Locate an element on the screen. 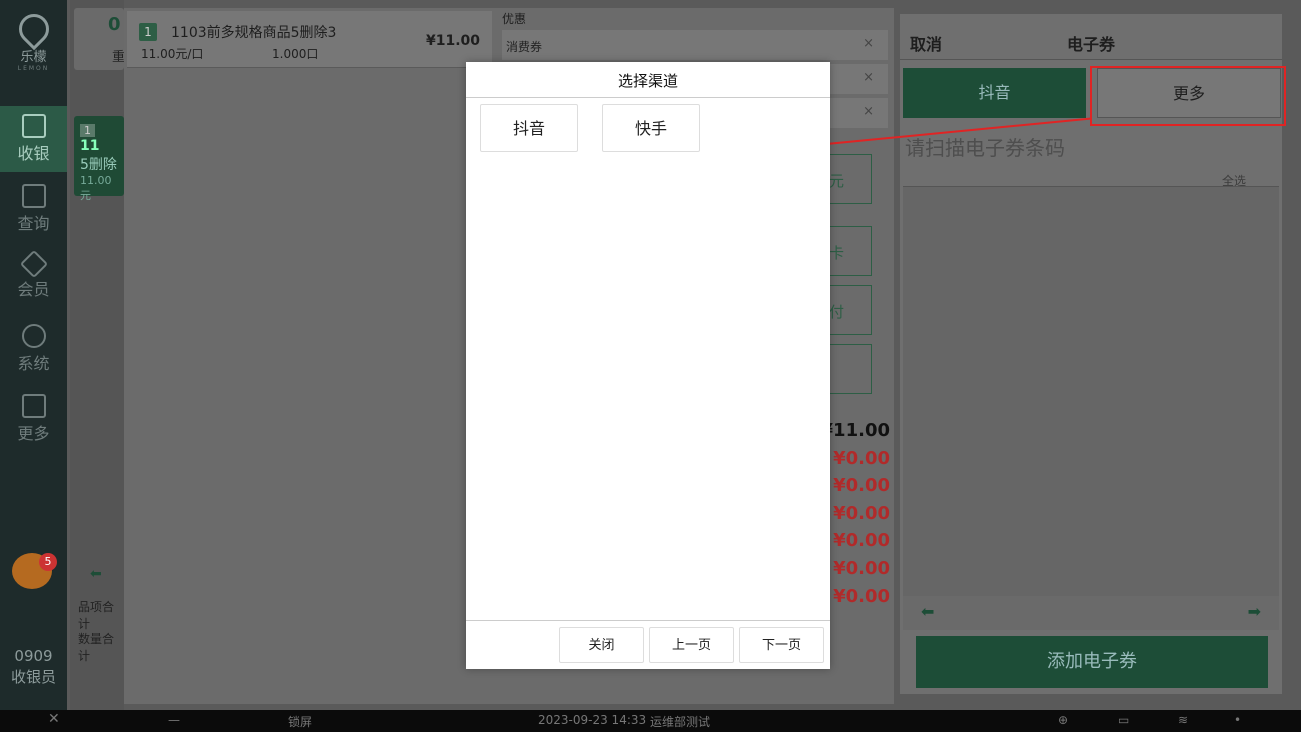 Image resolution: width=1301 pixels, height=732 pixels. total-amount: ¥11.00 is located at coordinates (855, 430).